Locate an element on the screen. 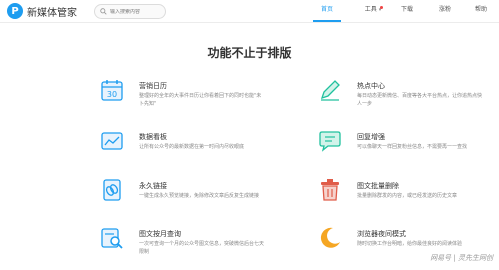 This screenshot has height=270, width=499. feature-title: 数据看板 is located at coordinates (153, 137).